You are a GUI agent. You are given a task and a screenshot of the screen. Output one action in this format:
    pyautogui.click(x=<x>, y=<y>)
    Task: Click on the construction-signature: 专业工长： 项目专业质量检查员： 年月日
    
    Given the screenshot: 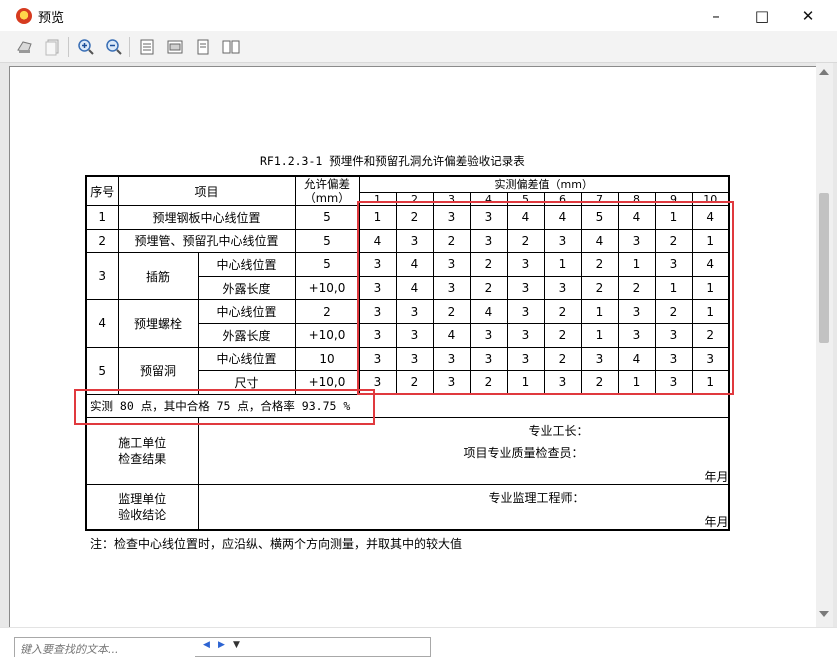 What is the action you would take?
    pyautogui.click(x=463, y=451)
    